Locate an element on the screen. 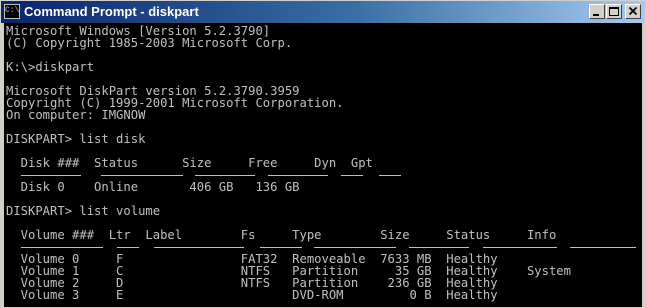  maximize-icon is located at coordinates (614, 11).